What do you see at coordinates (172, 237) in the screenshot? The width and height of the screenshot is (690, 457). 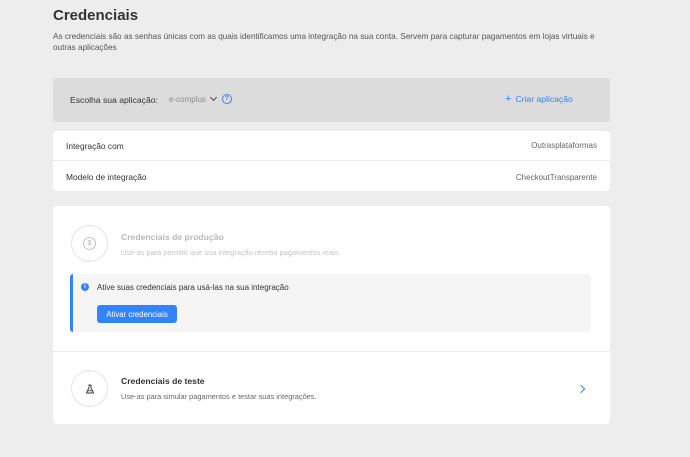 I see `production-credentials-title: Credenciais de produção` at bounding box center [172, 237].